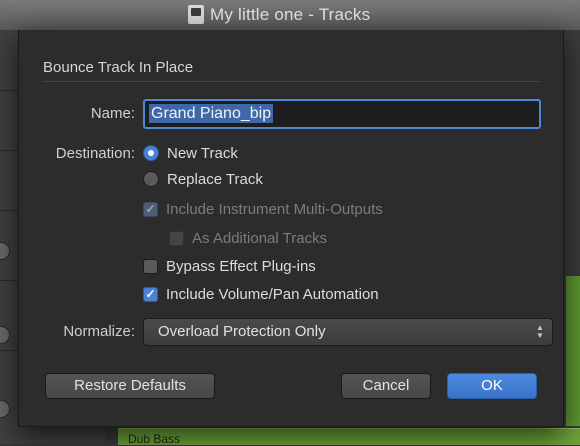  I want to click on project-file-icon, so click(196, 14).